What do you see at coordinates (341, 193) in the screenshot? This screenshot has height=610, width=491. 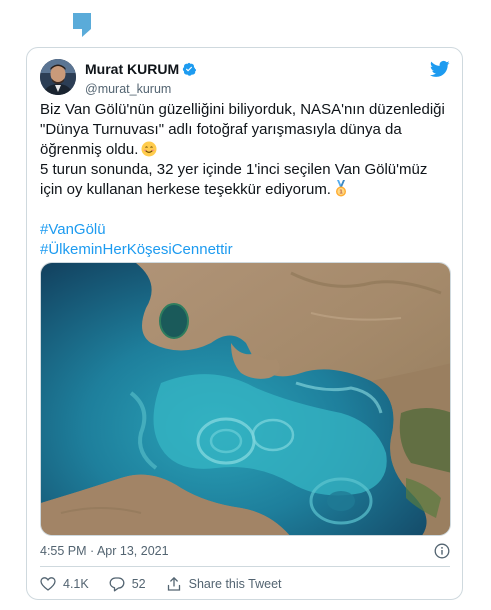 I see `svg-text: 1` at bounding box center [341, 193].